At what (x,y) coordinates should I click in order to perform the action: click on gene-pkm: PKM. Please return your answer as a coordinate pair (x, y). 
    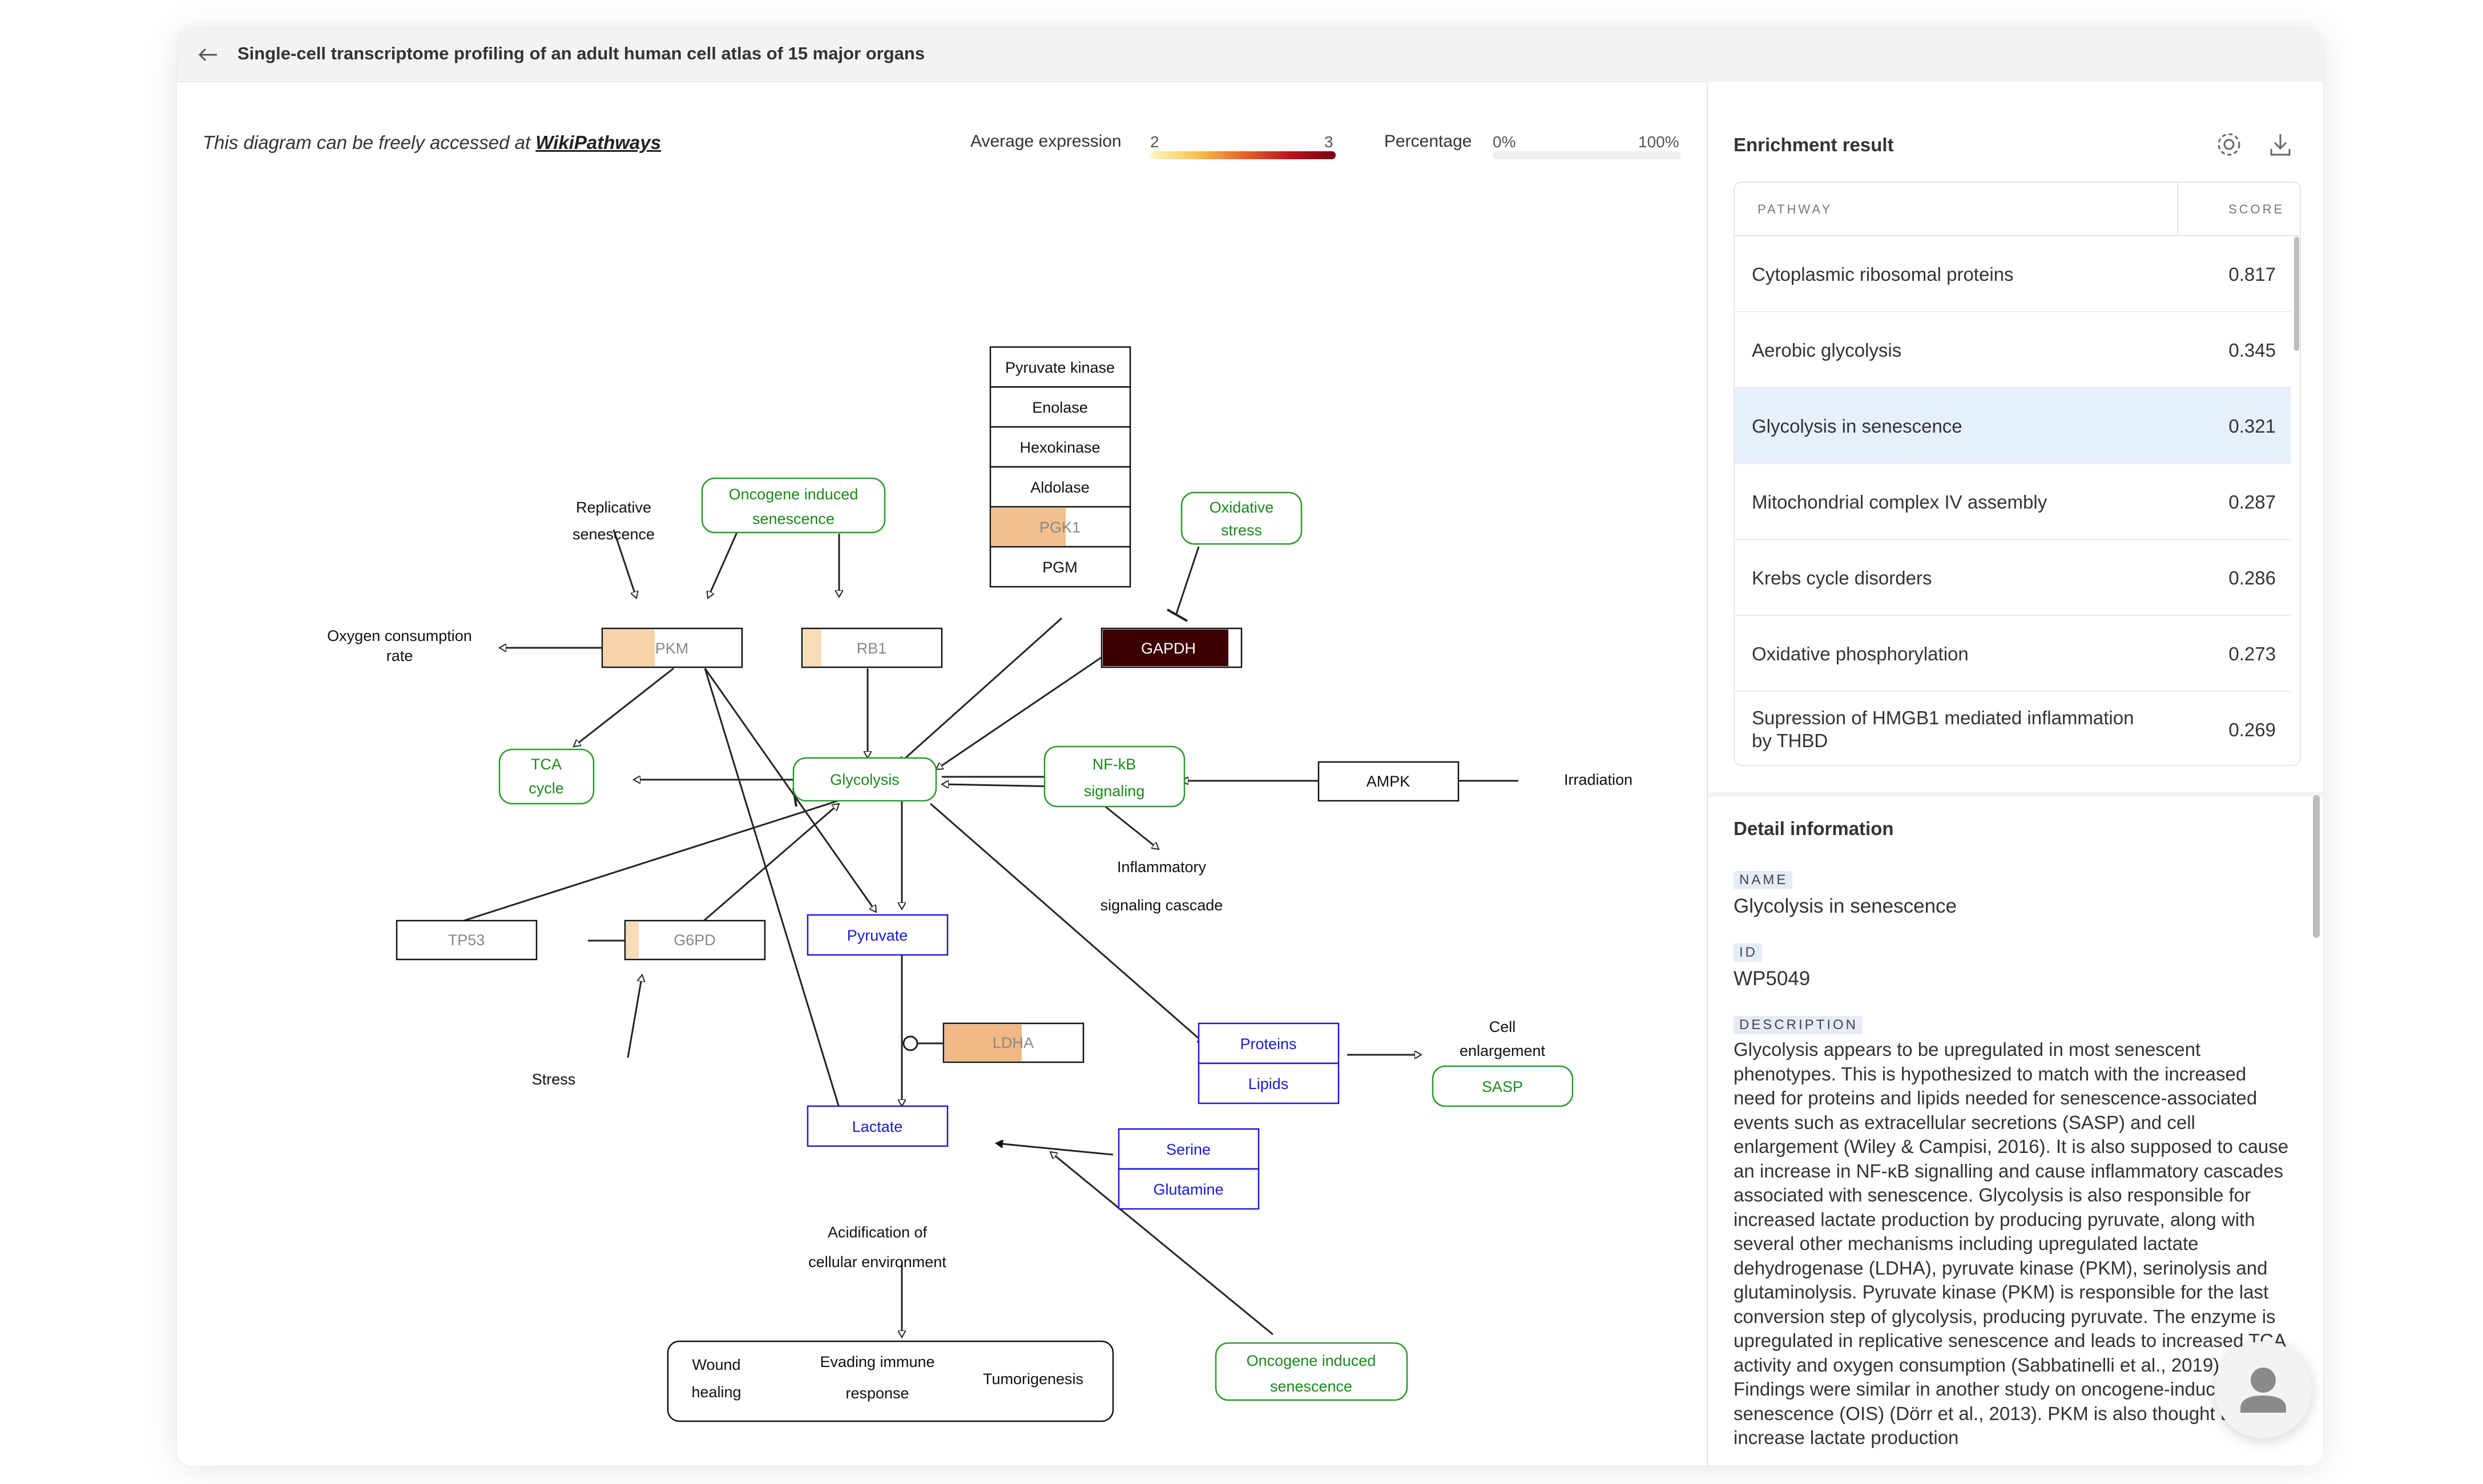
    Looking at the image, I should click on (672, 648).